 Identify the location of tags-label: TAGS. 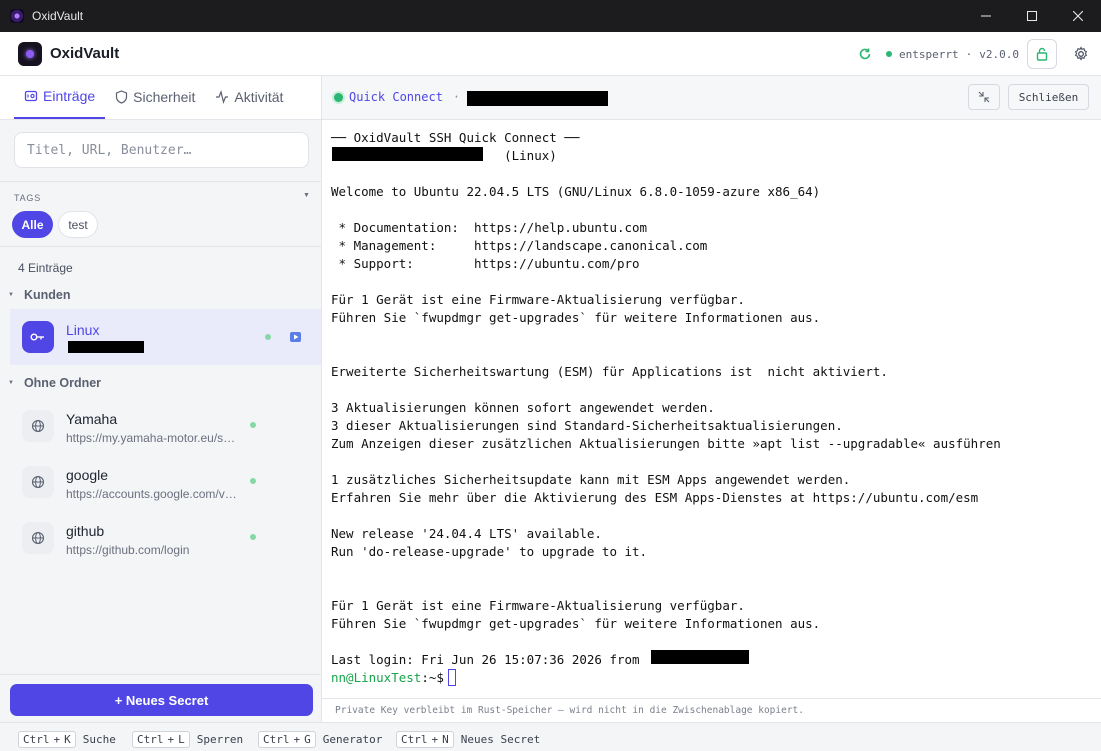
(28, 198).